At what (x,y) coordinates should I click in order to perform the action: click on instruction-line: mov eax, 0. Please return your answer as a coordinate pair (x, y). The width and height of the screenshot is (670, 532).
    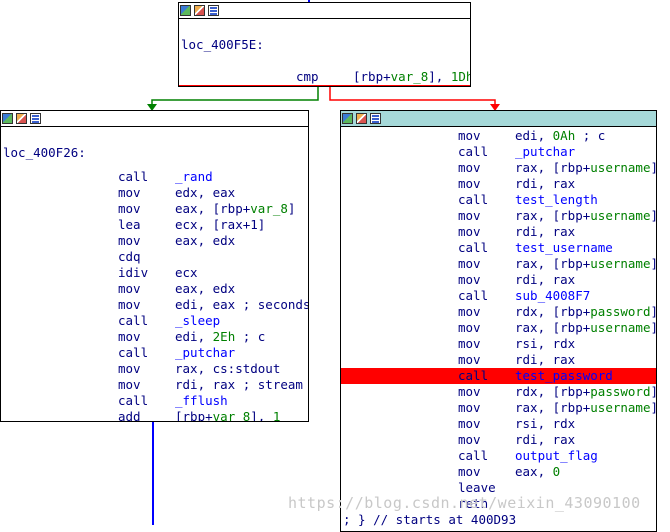
    Looking at the image, I should click on (498, 472).